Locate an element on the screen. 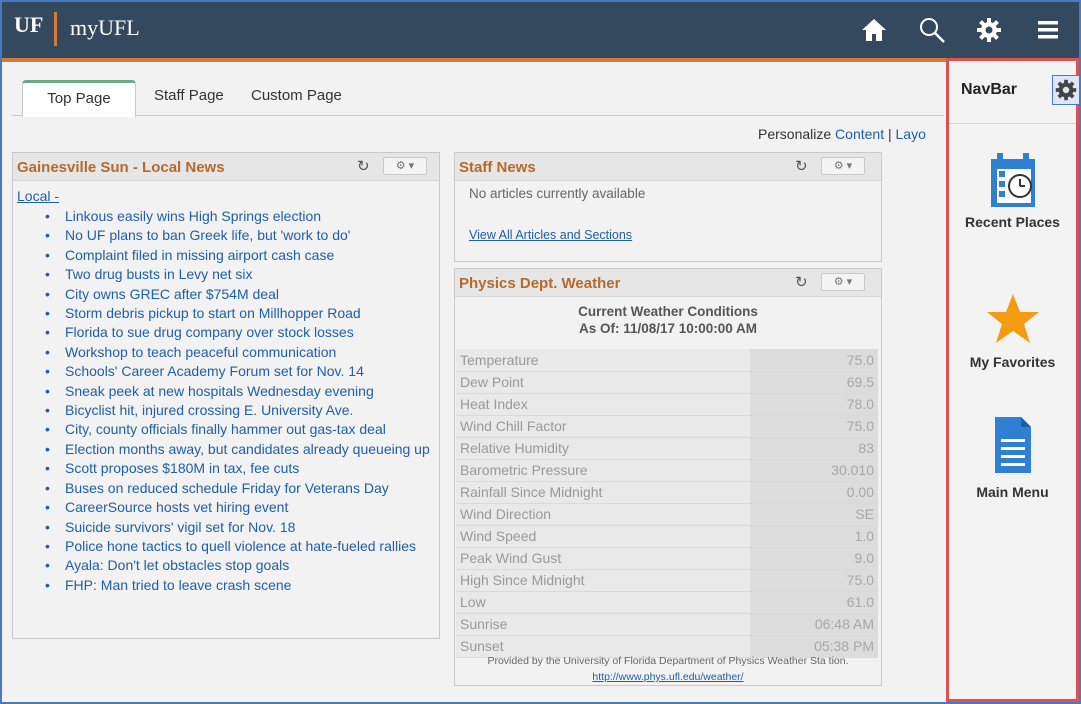 The height and width of the screenshot is (704, 1081). view-all-articles-link: View All Articles and Sections is located at coordinates (550, 235).